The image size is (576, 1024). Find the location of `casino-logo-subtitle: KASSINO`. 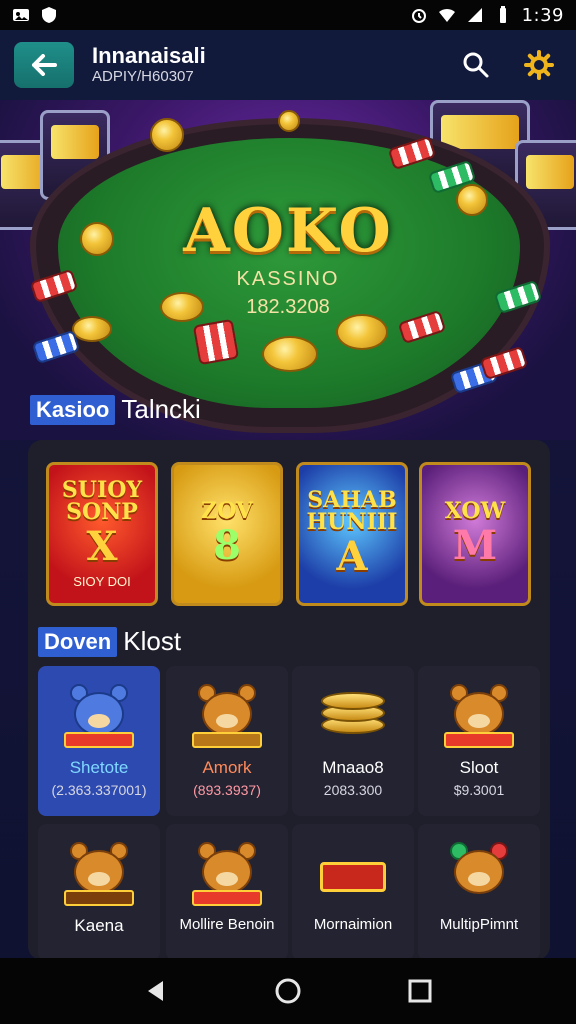

casino-logo-subtitle: KASSINO is located at coordinates (288, 279).